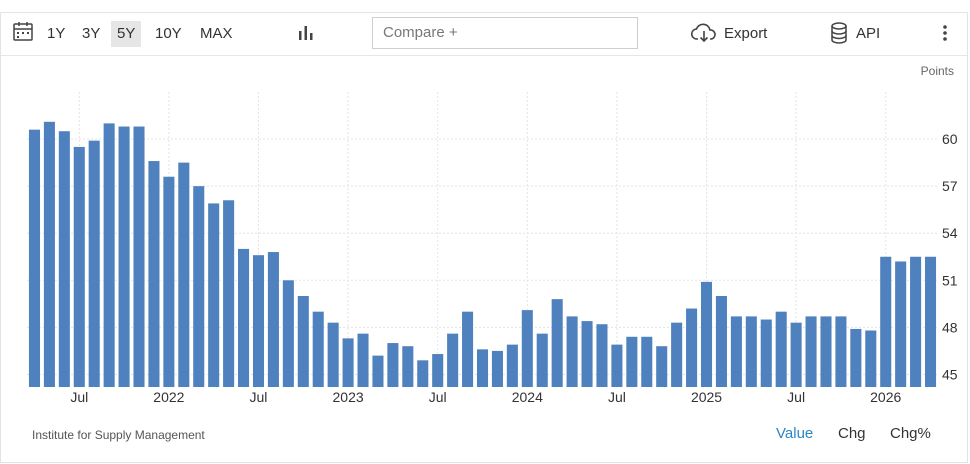 This screenshot has width=970, height=464. Describe the element at coordinates (950, 186) in the screenshot. I see `y-tick-label: 57` at that location.